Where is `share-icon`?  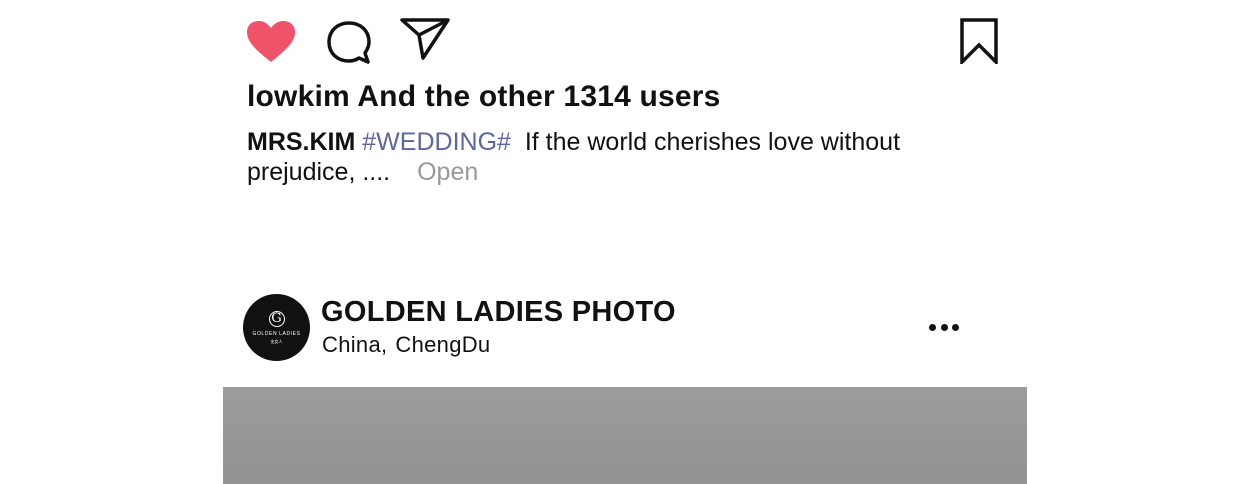 share-icon is located at coordinates (425, 40).